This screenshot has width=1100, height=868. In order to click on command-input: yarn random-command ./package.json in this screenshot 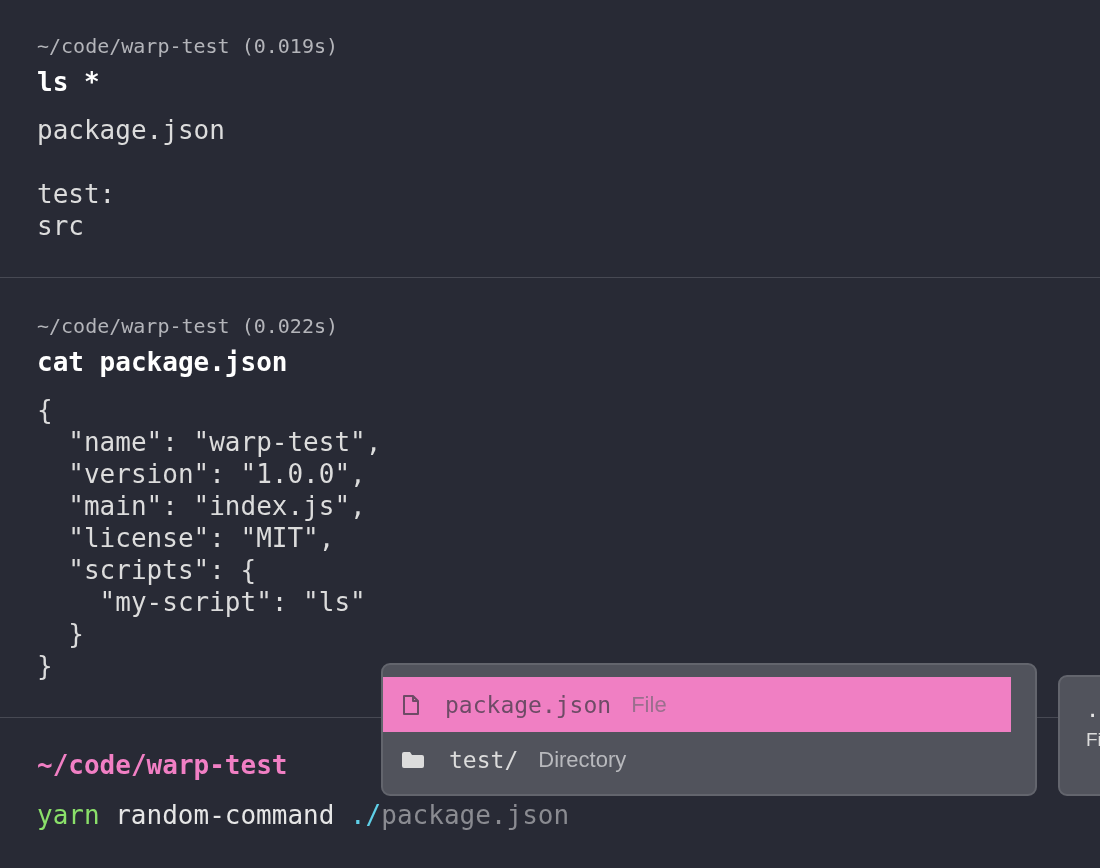, I will do `click(303, 815)`.